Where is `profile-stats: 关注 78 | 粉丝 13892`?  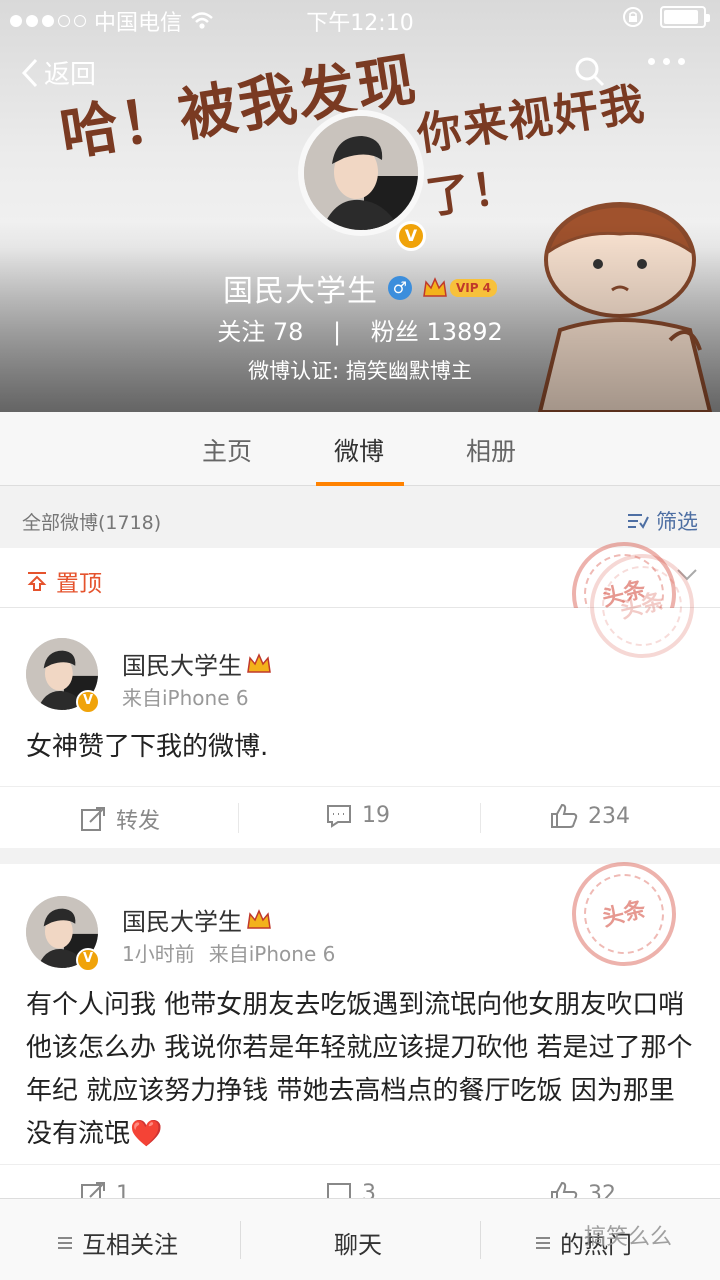 profile-stats: 关注 78 | 粉丝 13892 is located at coordinates (360, 329).